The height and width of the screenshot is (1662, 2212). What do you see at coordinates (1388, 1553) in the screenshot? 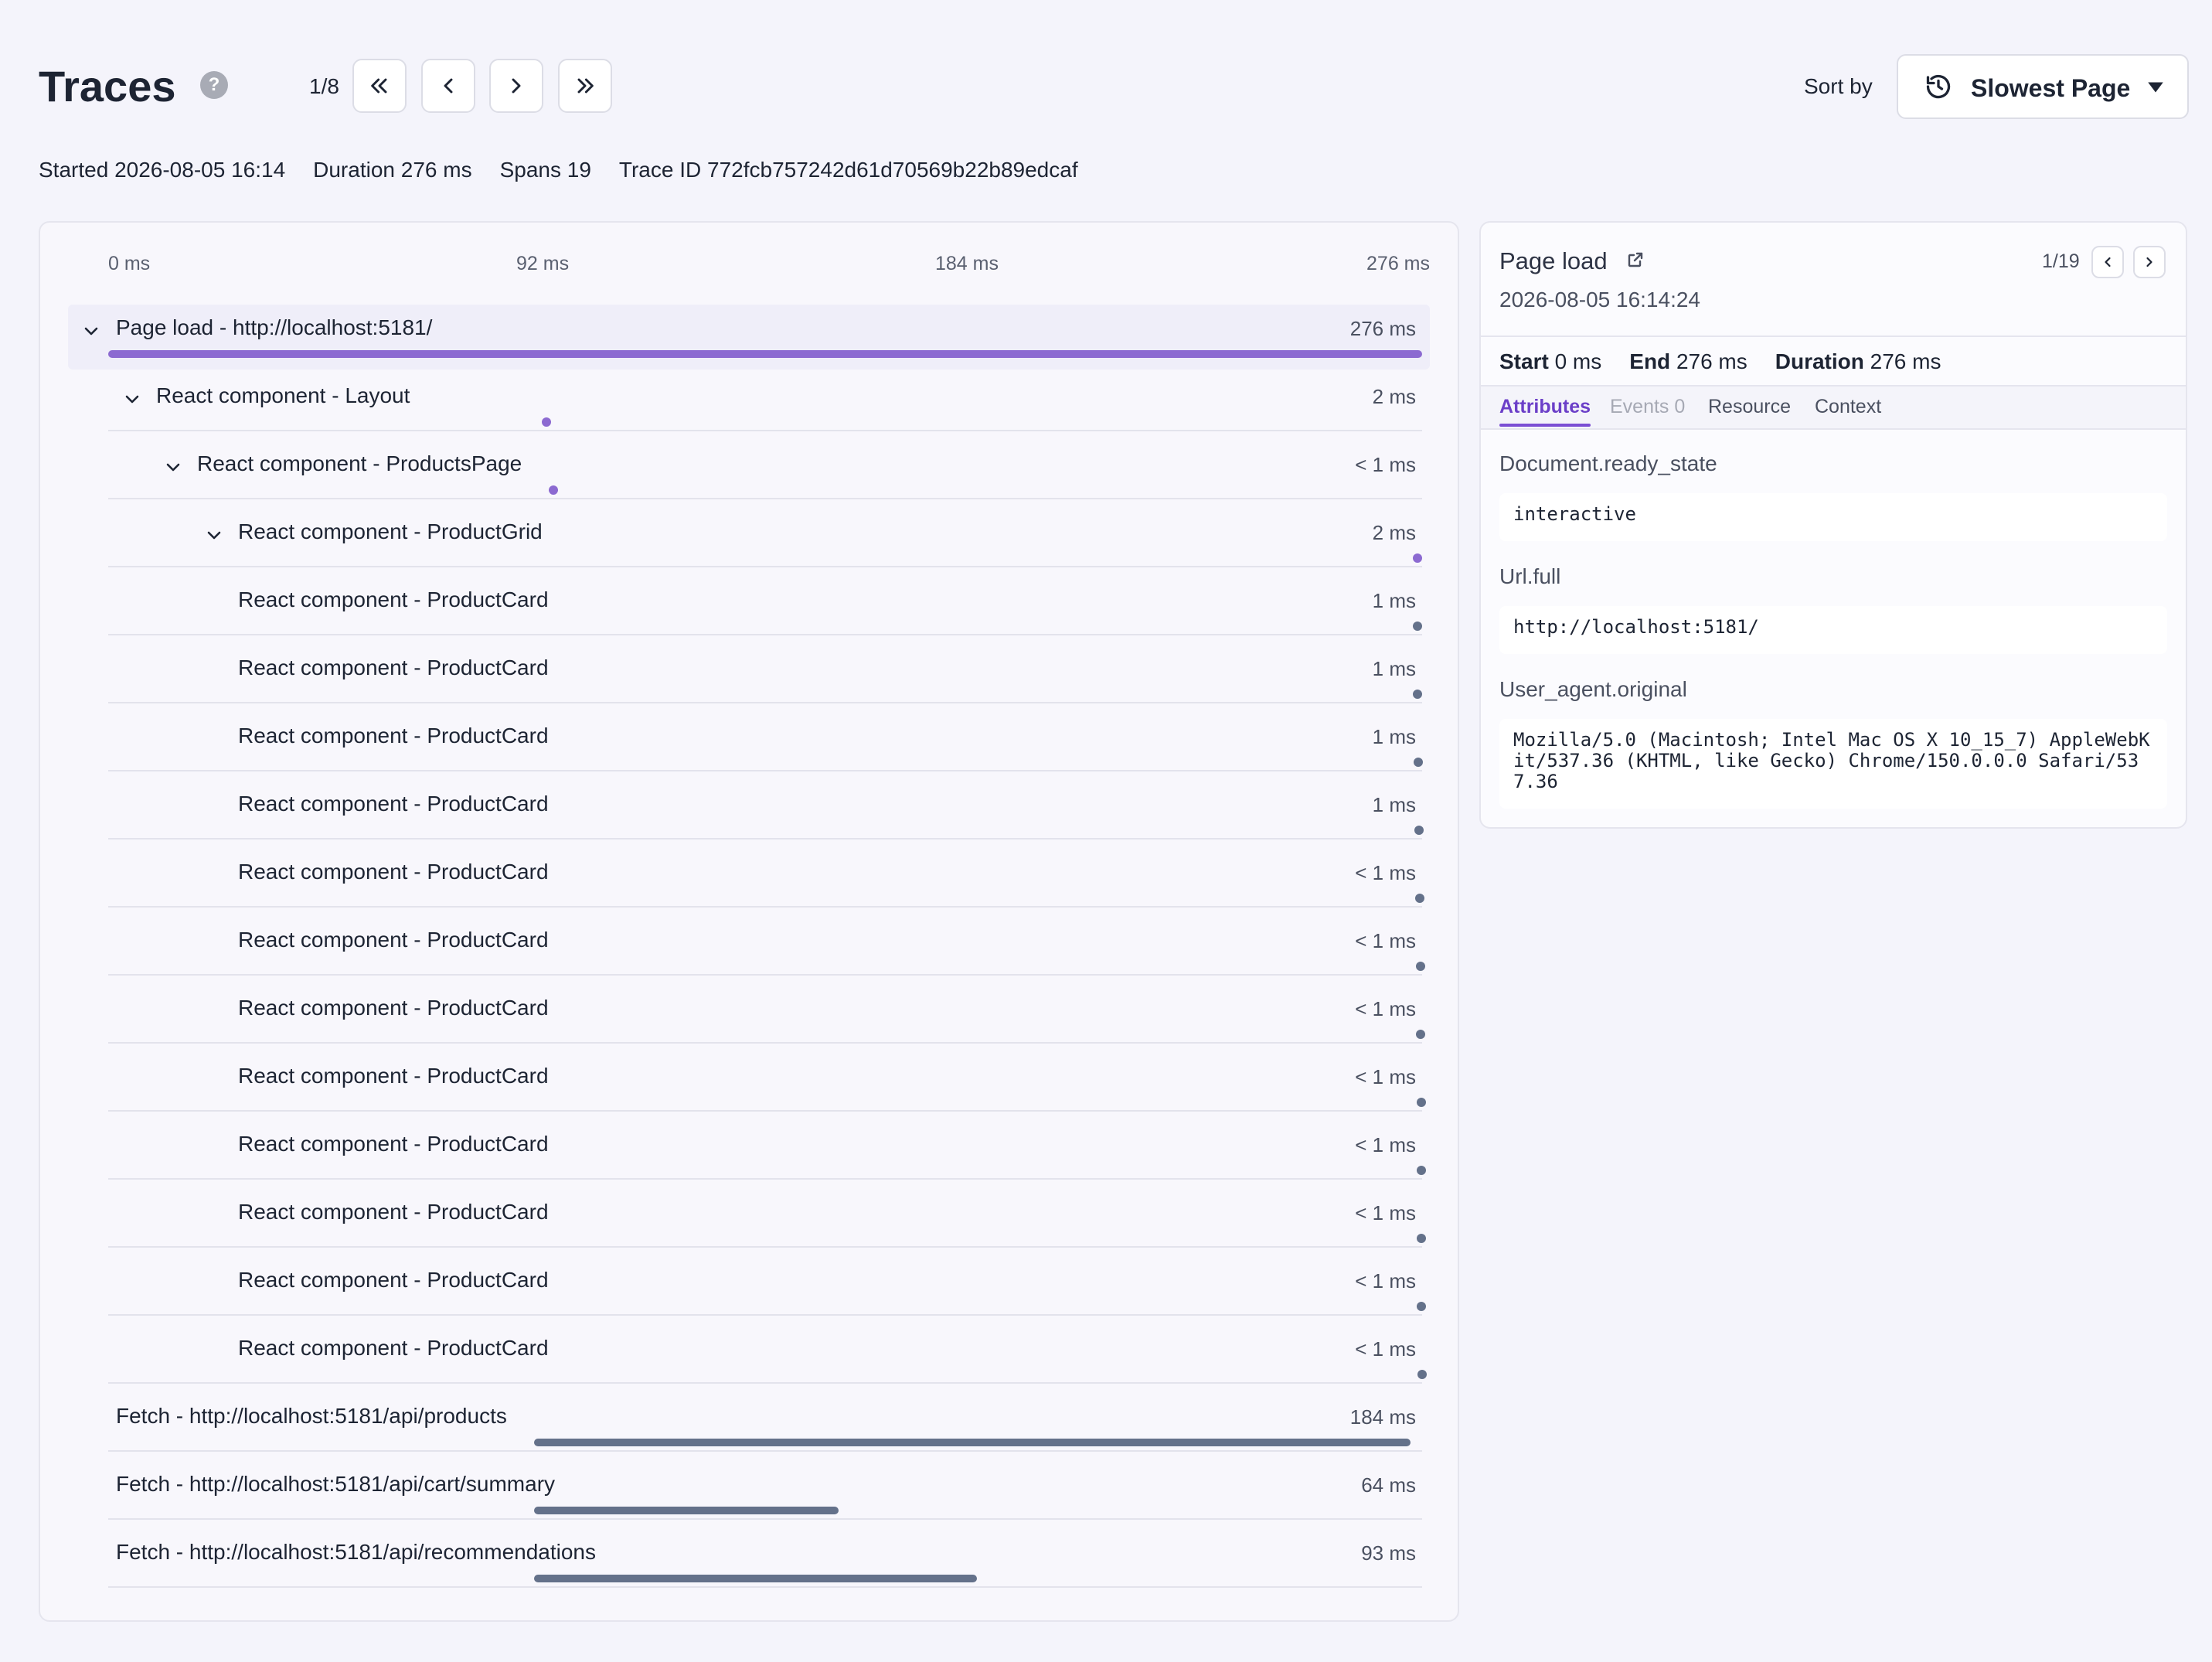
I see `span-duration: 93 ms` at bounding box center [1388, 1553].